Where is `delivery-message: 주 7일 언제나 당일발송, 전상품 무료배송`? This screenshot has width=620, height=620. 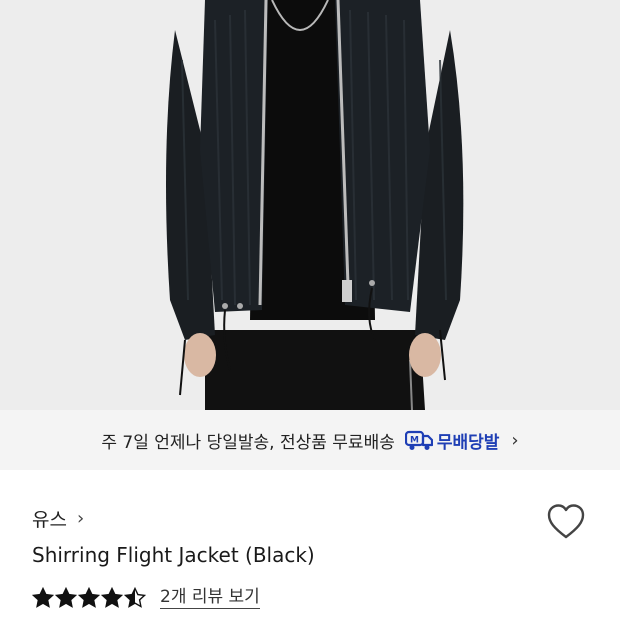
delivery-message: 주 7일 언제나 당일발송, 전상품 무료배송 is located at coordinates (248, 442).